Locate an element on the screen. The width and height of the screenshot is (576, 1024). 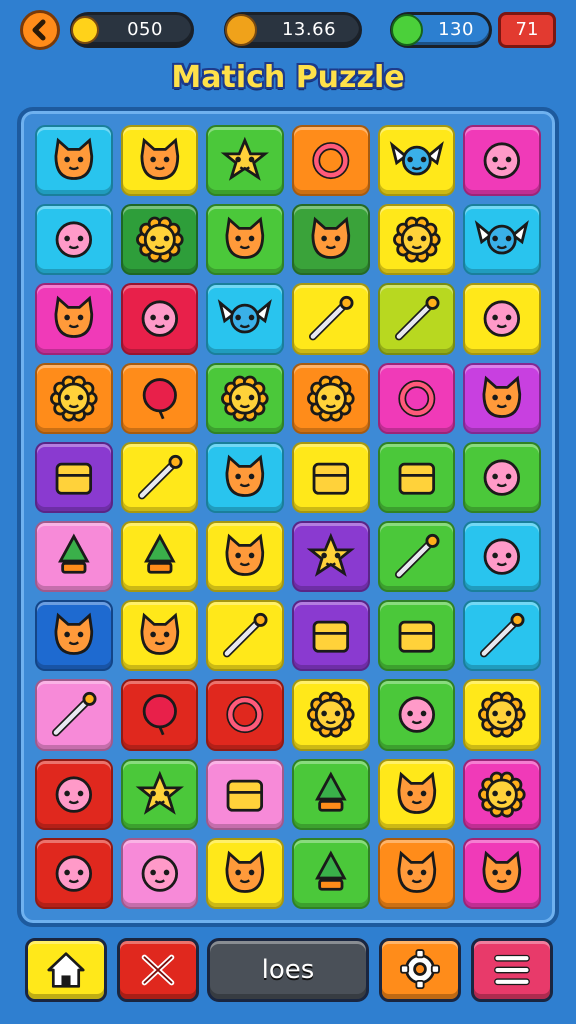
gear-sword-icon is located at coordinates (417, 318).